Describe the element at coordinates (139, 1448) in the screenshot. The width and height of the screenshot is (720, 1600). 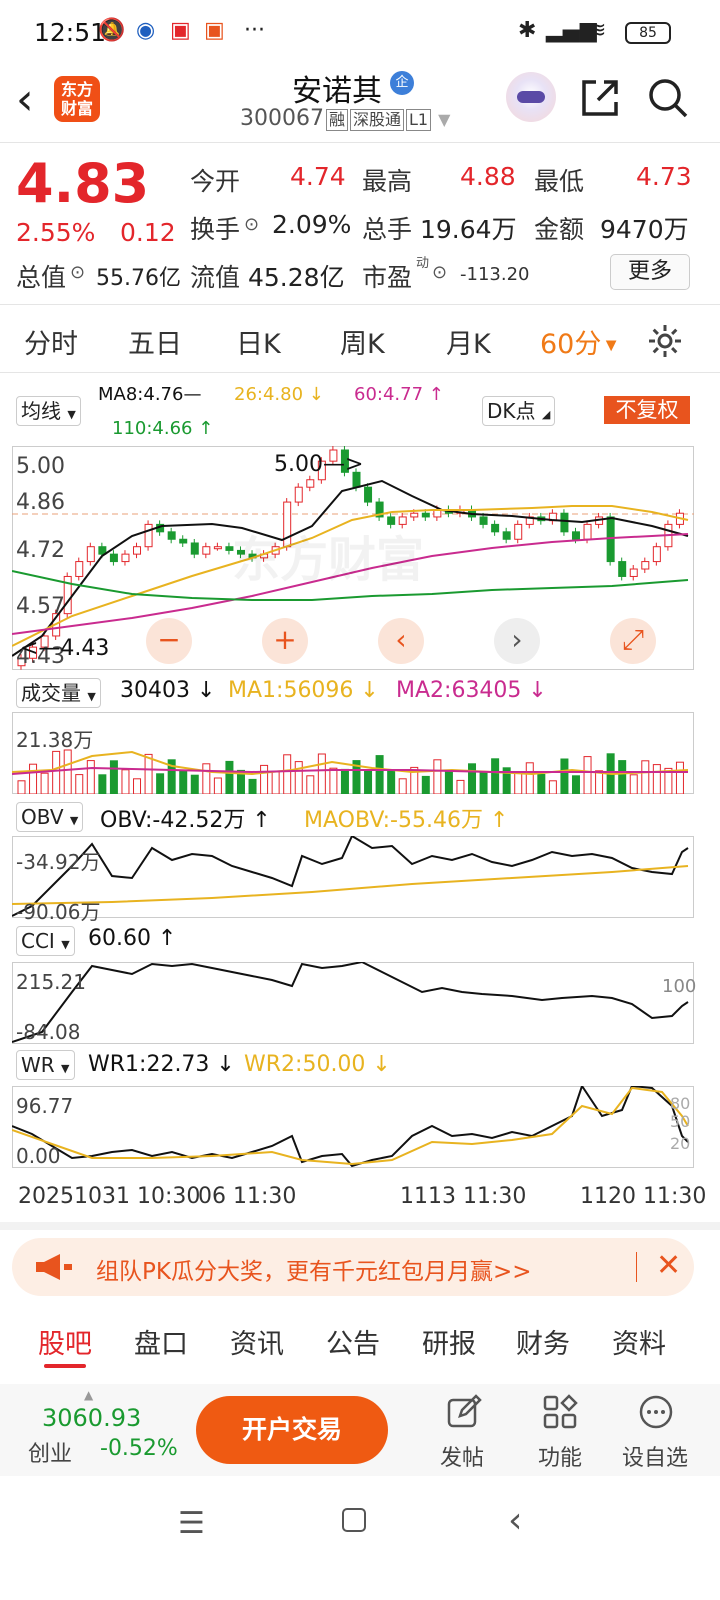
I see `index-change: -0.52%` at that location.